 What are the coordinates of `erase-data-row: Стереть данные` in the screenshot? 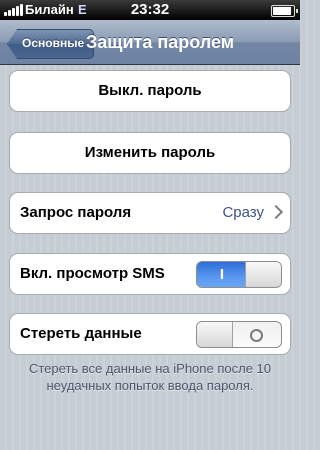 It's located at (150, 334).